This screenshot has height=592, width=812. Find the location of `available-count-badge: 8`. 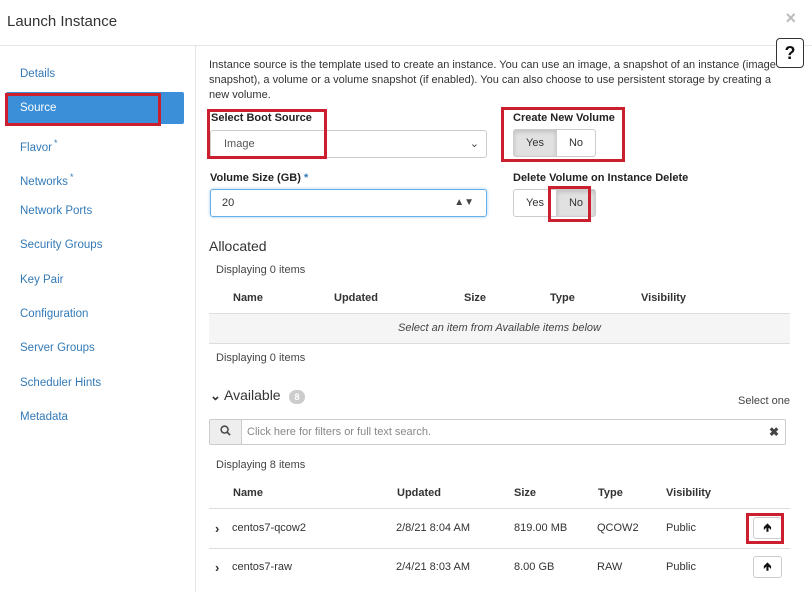

available-count-badge: 8 is located at coordinates (297, 397).